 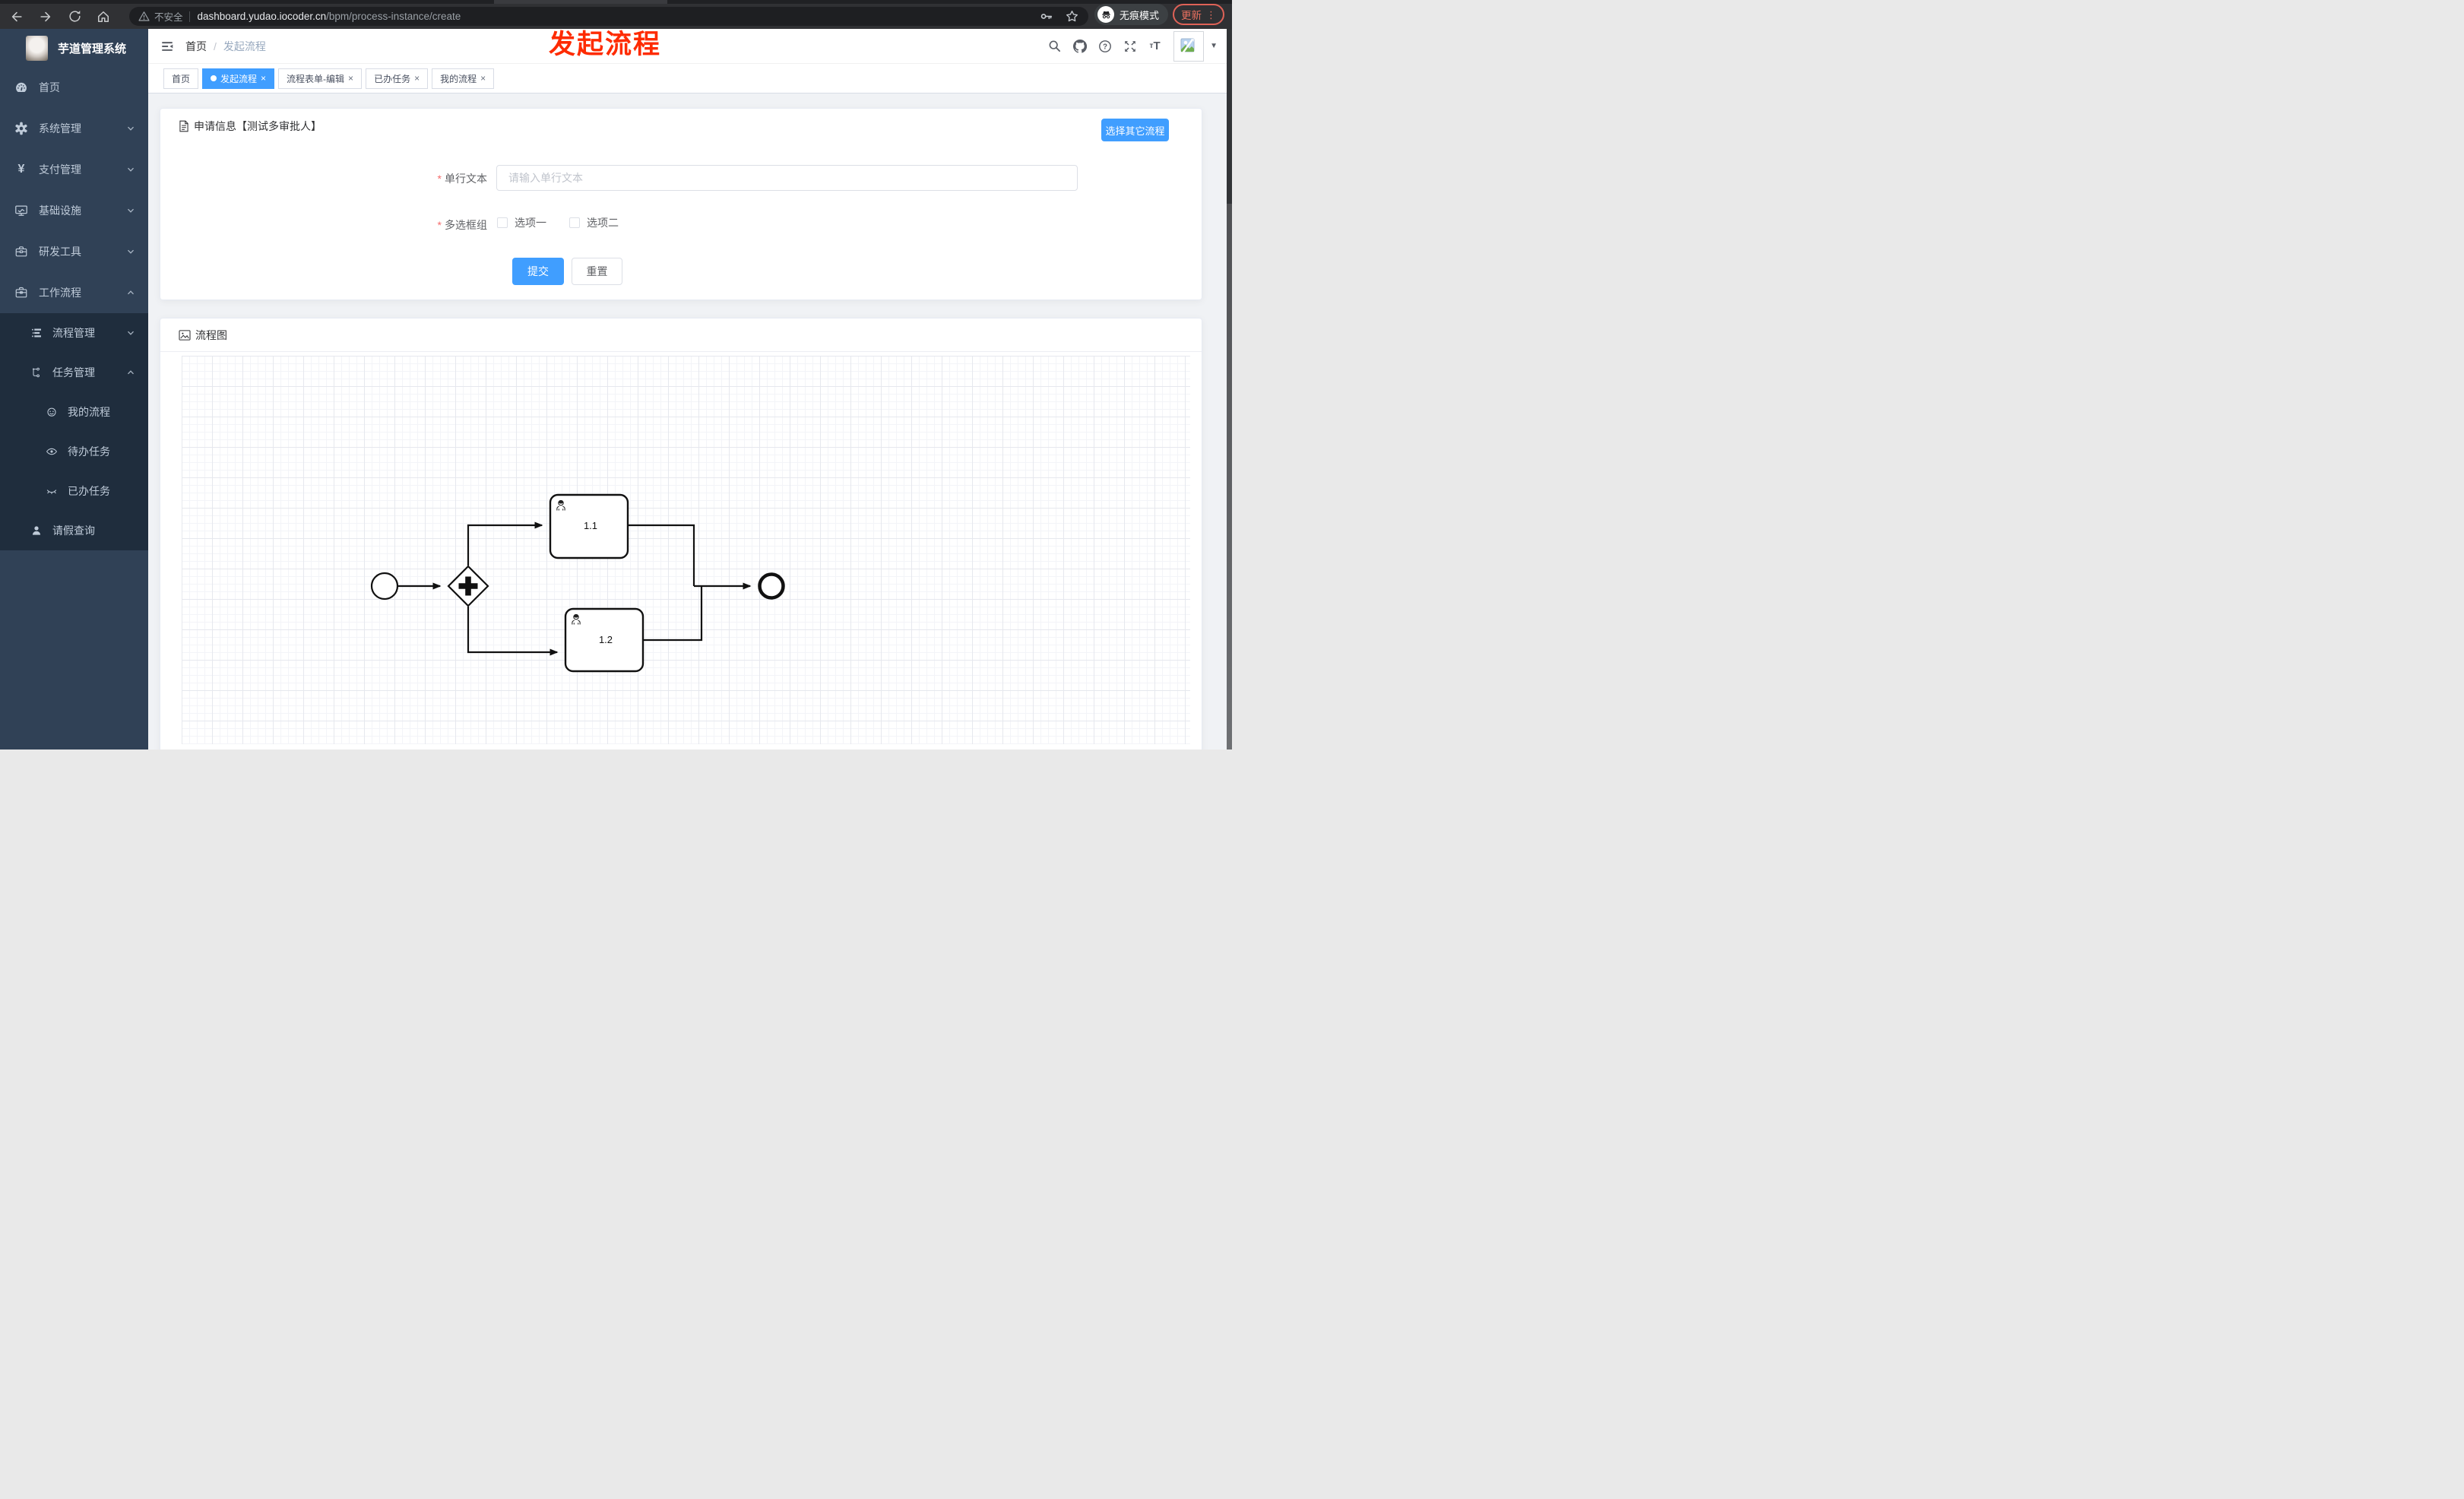 What do you see at coordinates (74, 210) in the screenshot?
I see `sidebar-item-infrastructure: 基础设施` at bounding box center [74, 210].